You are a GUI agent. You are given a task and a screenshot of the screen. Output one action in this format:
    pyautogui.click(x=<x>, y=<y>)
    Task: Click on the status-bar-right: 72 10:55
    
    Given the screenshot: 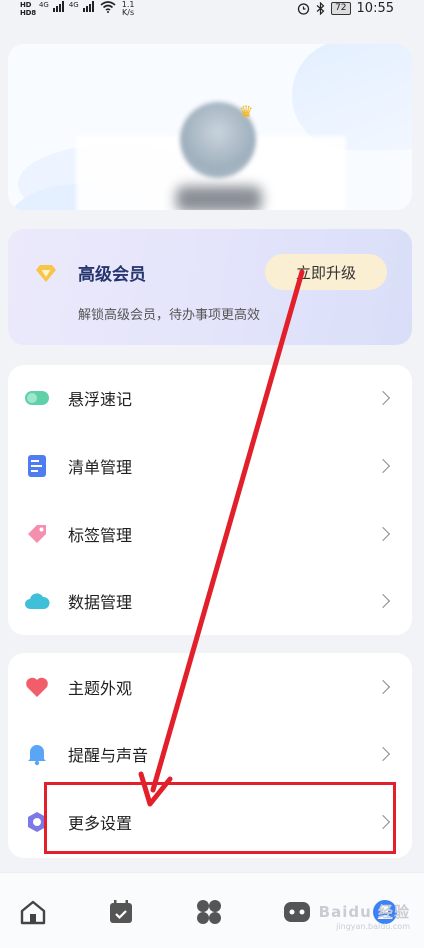 What is the action you would take?
    pyautogui.click(x=345, y=8)
    